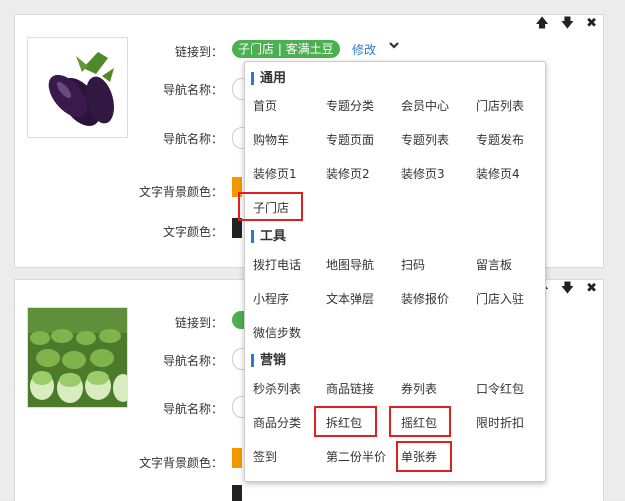 This screenshot has width=625, height=501. I want to click on menu-item-member-center: 会员中心, so click(425, 105).